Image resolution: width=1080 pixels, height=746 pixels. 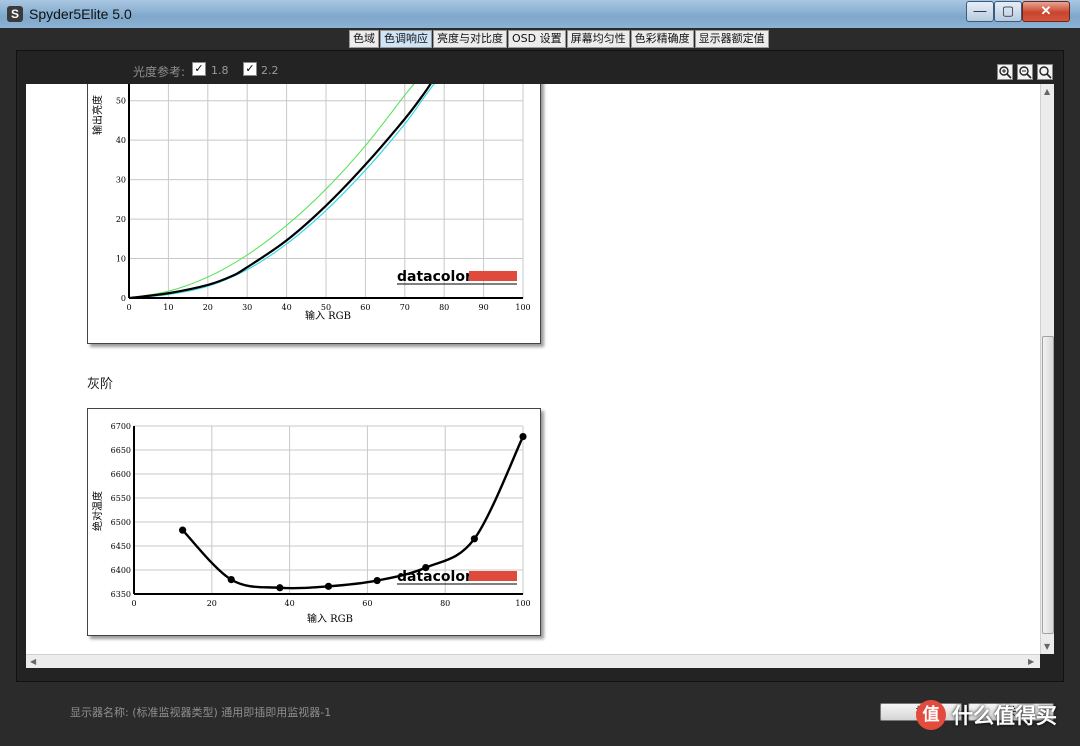 I want to click on gamma-1-8-checkbox: ✓, so click(x=199, y=69).